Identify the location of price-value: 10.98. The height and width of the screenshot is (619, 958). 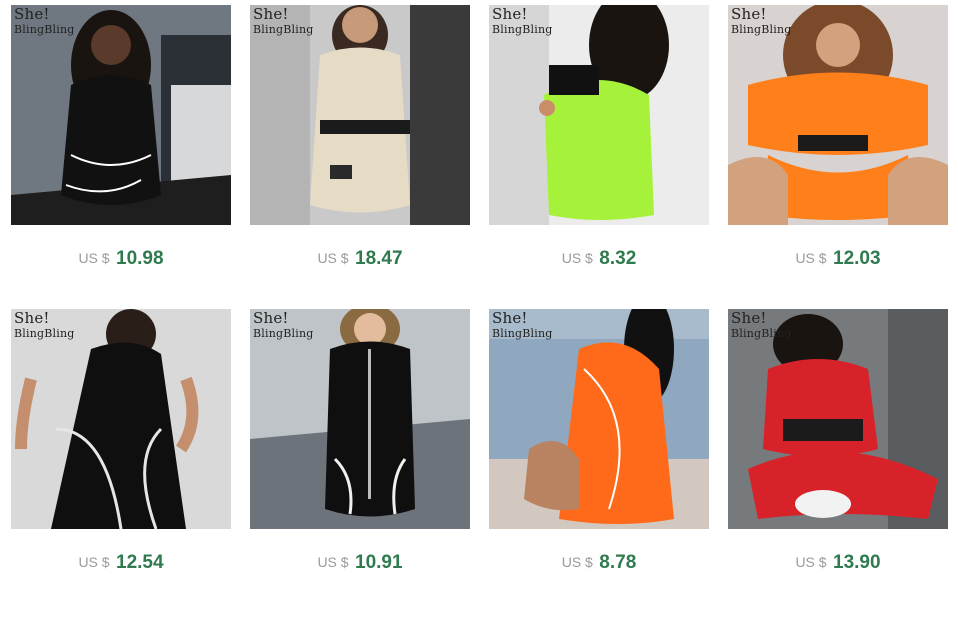
(140, 258).